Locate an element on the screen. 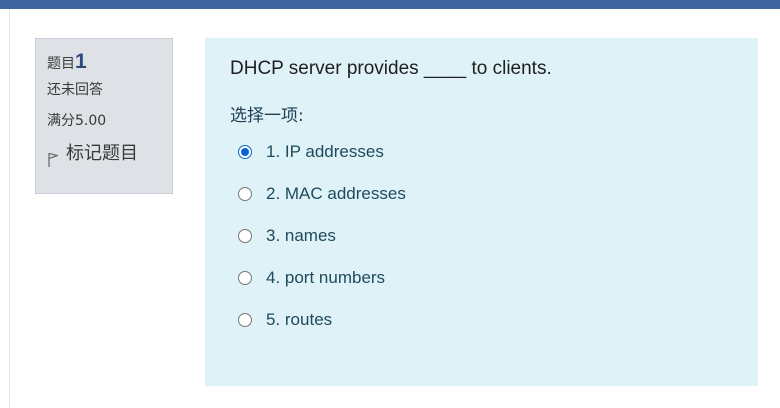 The image size is (780, 408). top-navbar is located at coordinates (390, 4).